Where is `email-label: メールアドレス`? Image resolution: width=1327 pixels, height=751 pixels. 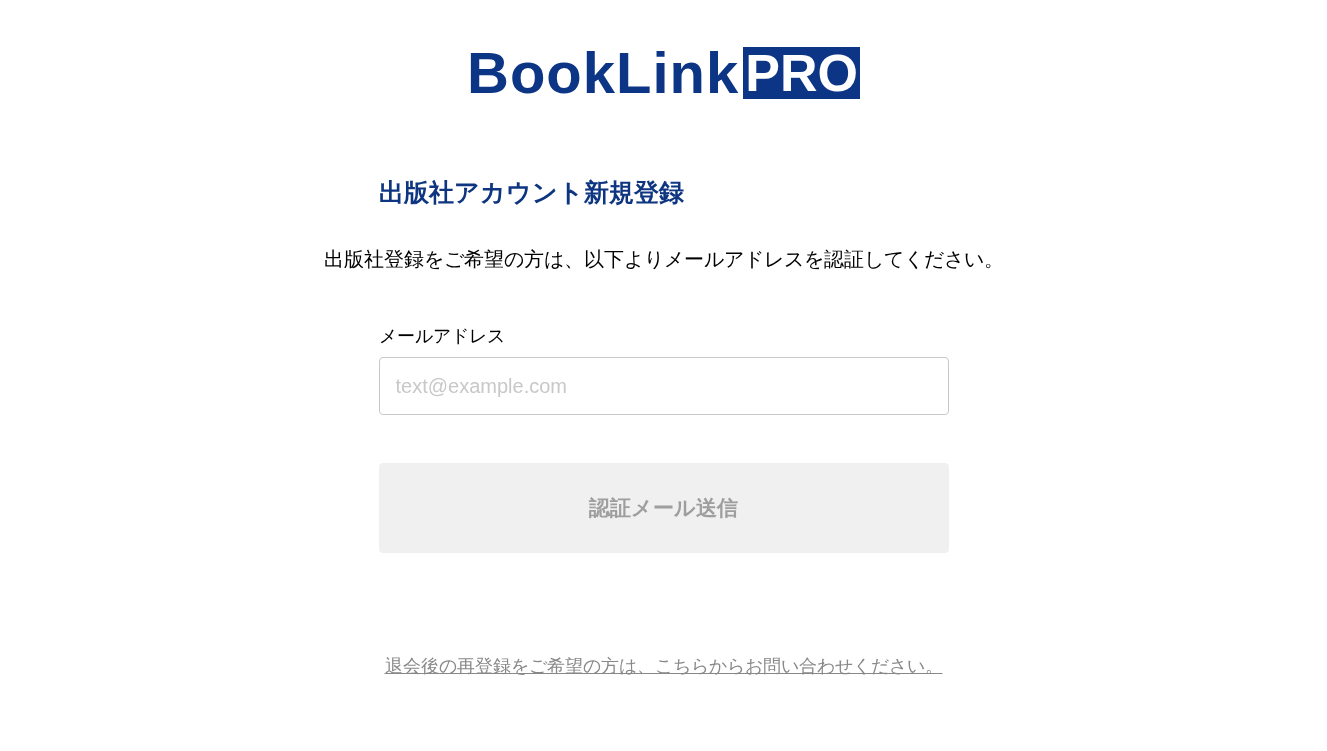 email-label: メールアドレス is located at coordinates (442, 336).